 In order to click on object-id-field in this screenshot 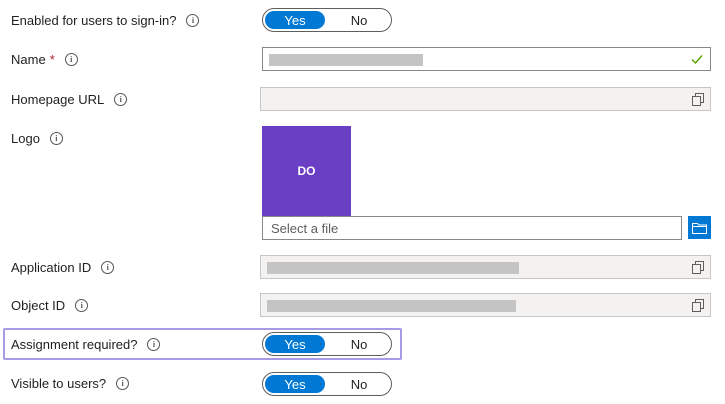, I will do `click(485, 305)`.